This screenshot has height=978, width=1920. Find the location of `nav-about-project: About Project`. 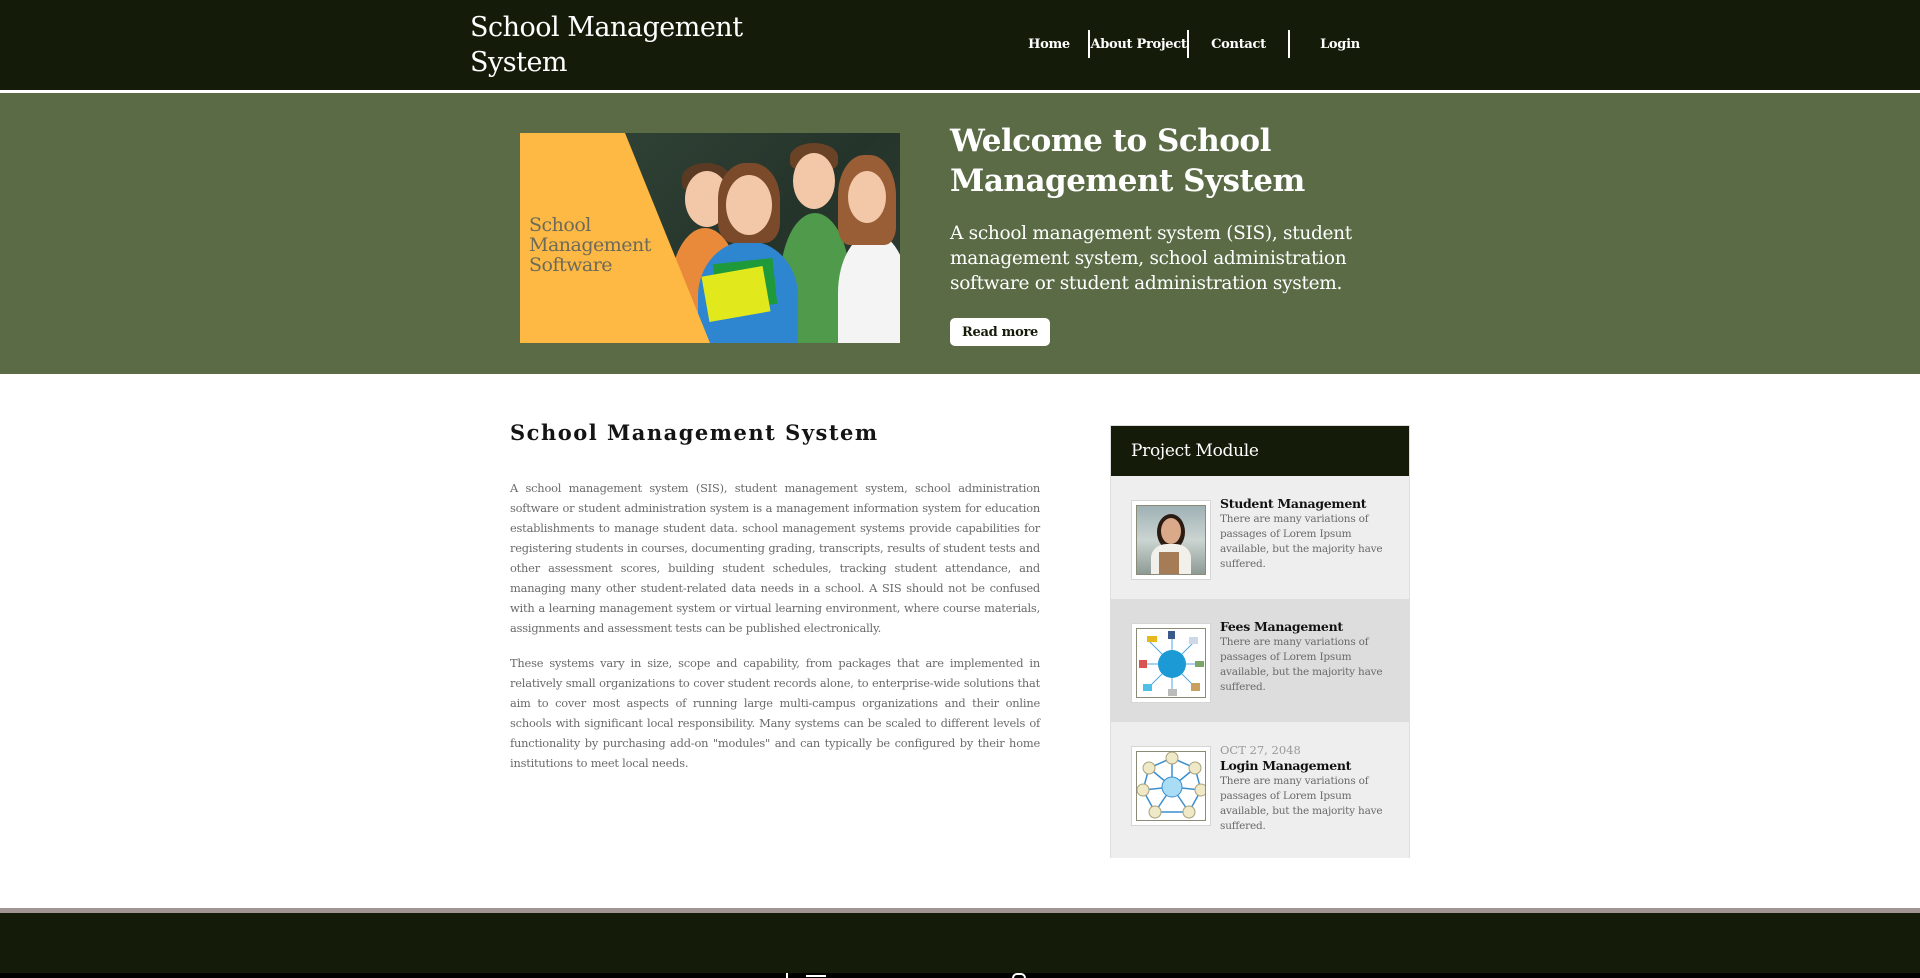

nav-about-project: About Project is located at coordinates (1138, 44).